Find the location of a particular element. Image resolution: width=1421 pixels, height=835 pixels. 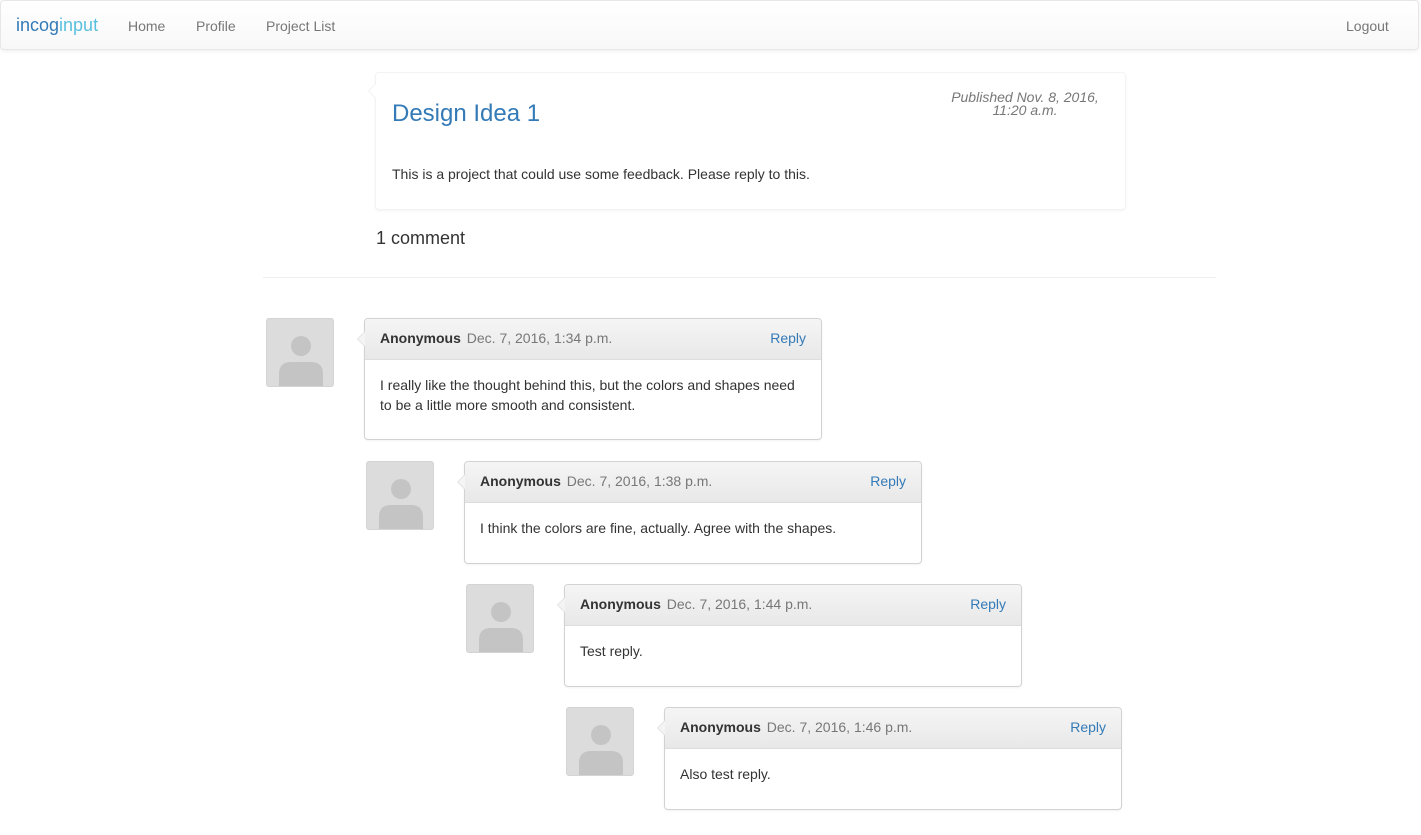

brand-part1: incog is located at coordinates (38, 25).